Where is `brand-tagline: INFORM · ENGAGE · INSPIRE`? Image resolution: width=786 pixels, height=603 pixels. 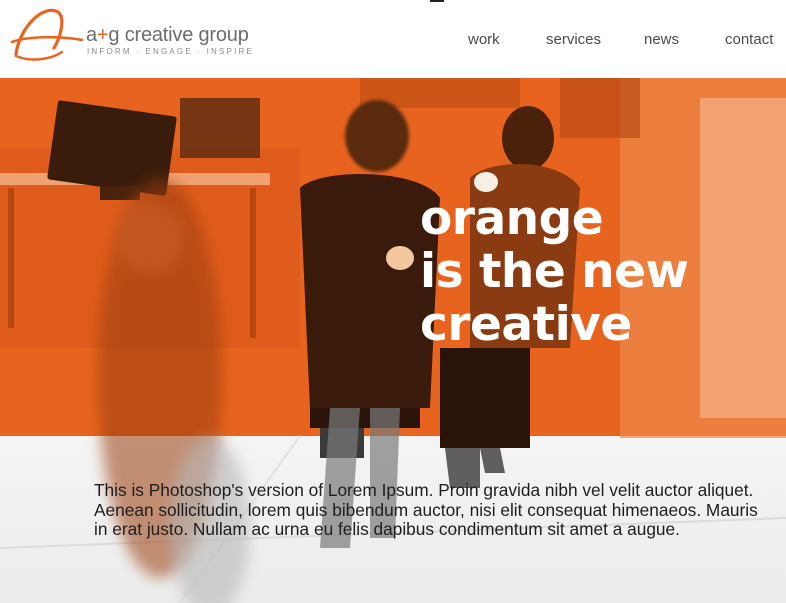
brand-tagline: INFORM · ENGAGE · INSPIRE is located at coordinates (171, 51).